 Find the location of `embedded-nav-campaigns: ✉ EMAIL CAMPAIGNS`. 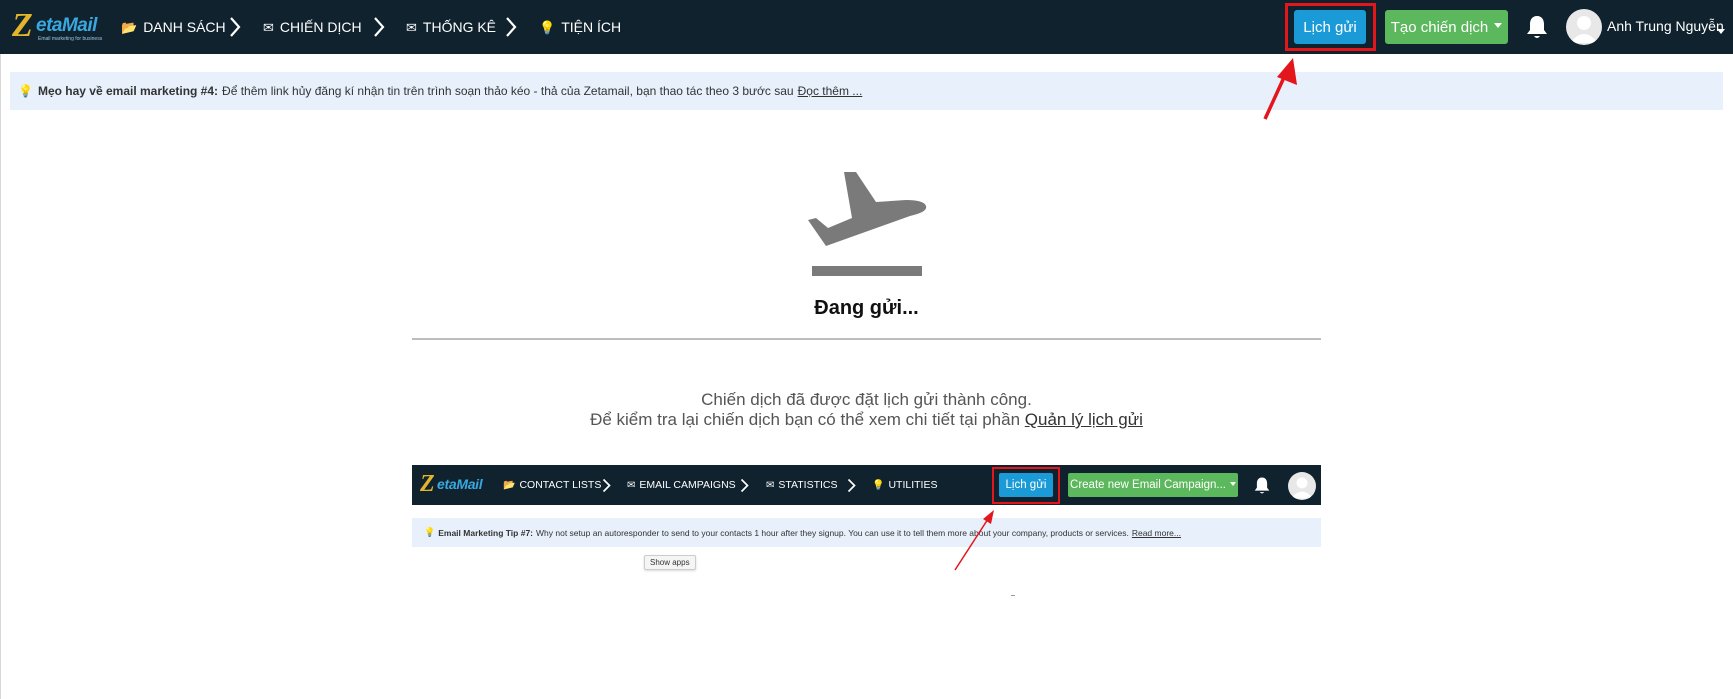

embedded-nav-campaigns: ✉ EMAIL CAMPAIGNS is located at coordinates (681, 485).